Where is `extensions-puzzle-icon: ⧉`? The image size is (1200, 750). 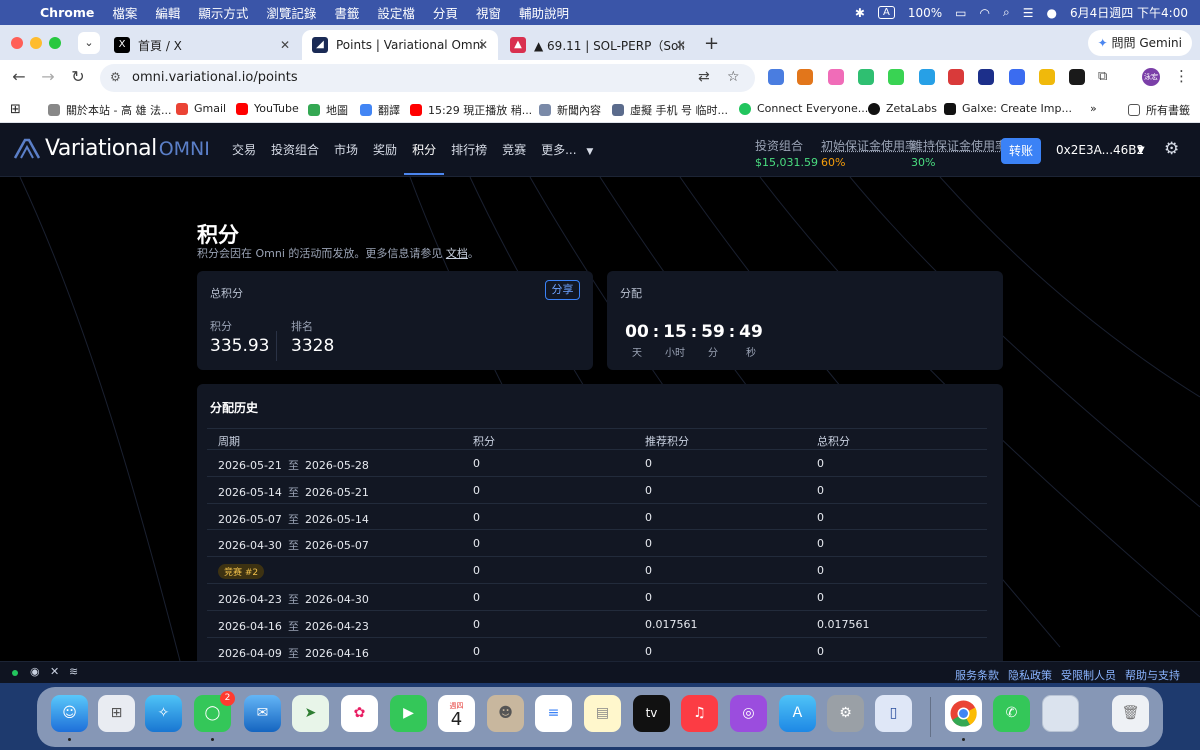 extensions-puzzle-icon: ⧉ is located at coordinates (1106, 77).